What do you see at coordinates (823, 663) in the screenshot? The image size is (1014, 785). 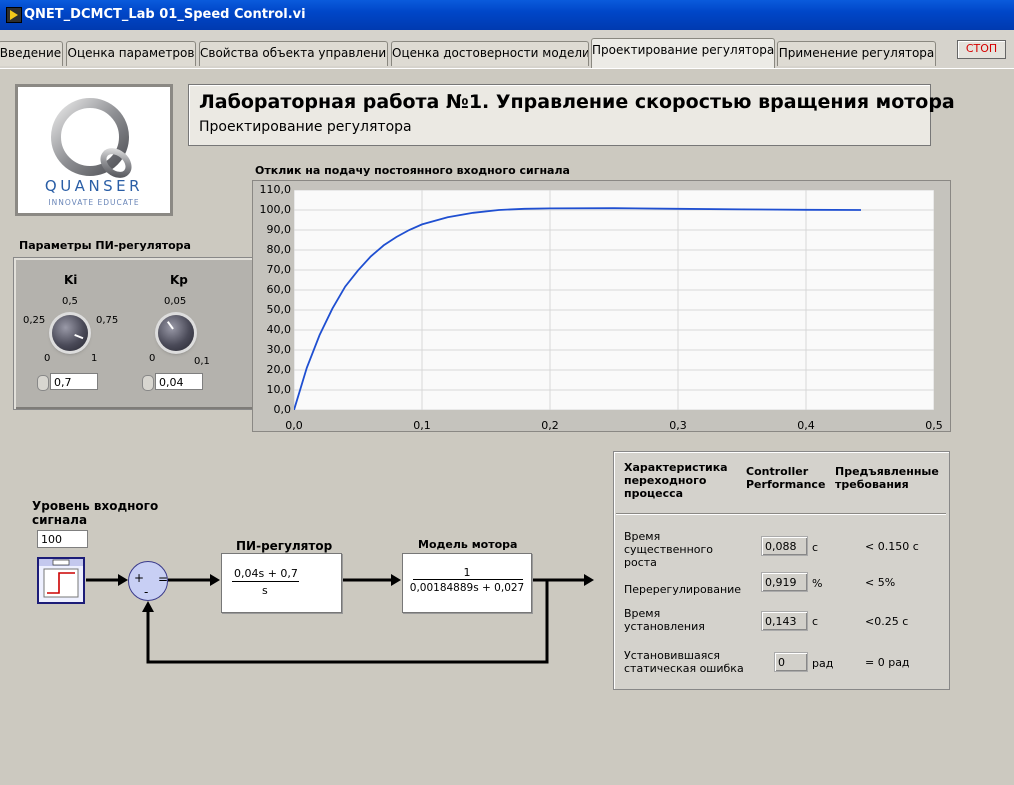 I see `steady-state-error-unit: рад` at bounding box center [823, 663].